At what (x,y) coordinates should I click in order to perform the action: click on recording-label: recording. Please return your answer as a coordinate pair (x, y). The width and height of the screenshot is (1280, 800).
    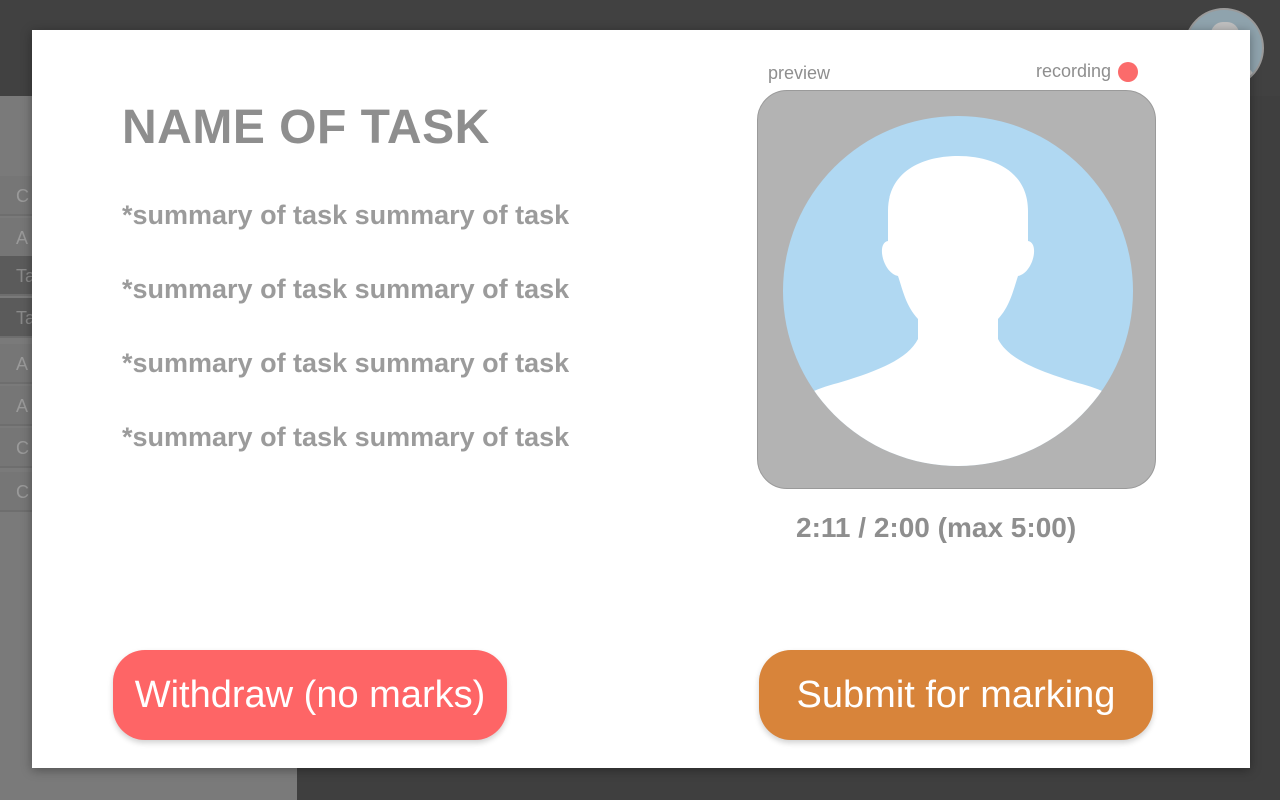
    Looking at the image, I should click on (1074, 71).